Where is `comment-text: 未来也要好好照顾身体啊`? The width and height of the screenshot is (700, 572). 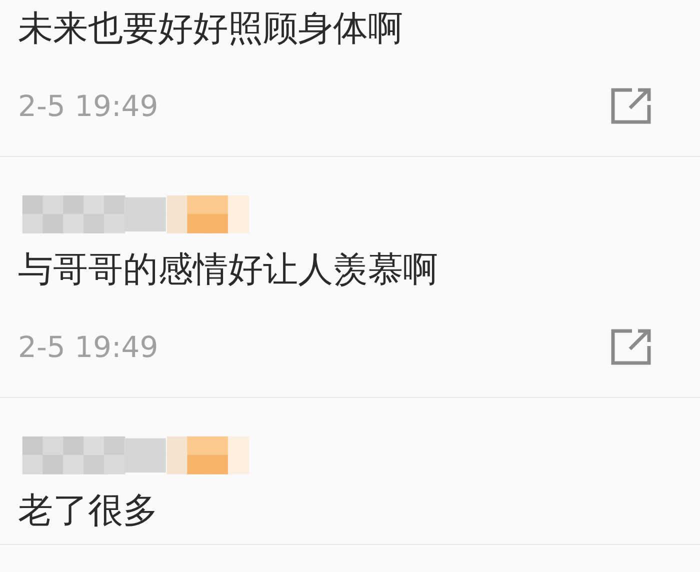
comment-text: 未来也要好好照顾身体啊 is located at coordinates (210, 29).